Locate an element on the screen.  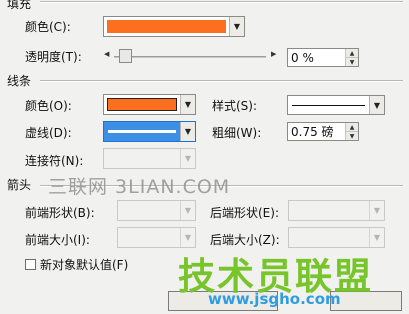
transparency-value: 0 % is located at coordinates (316, 58).